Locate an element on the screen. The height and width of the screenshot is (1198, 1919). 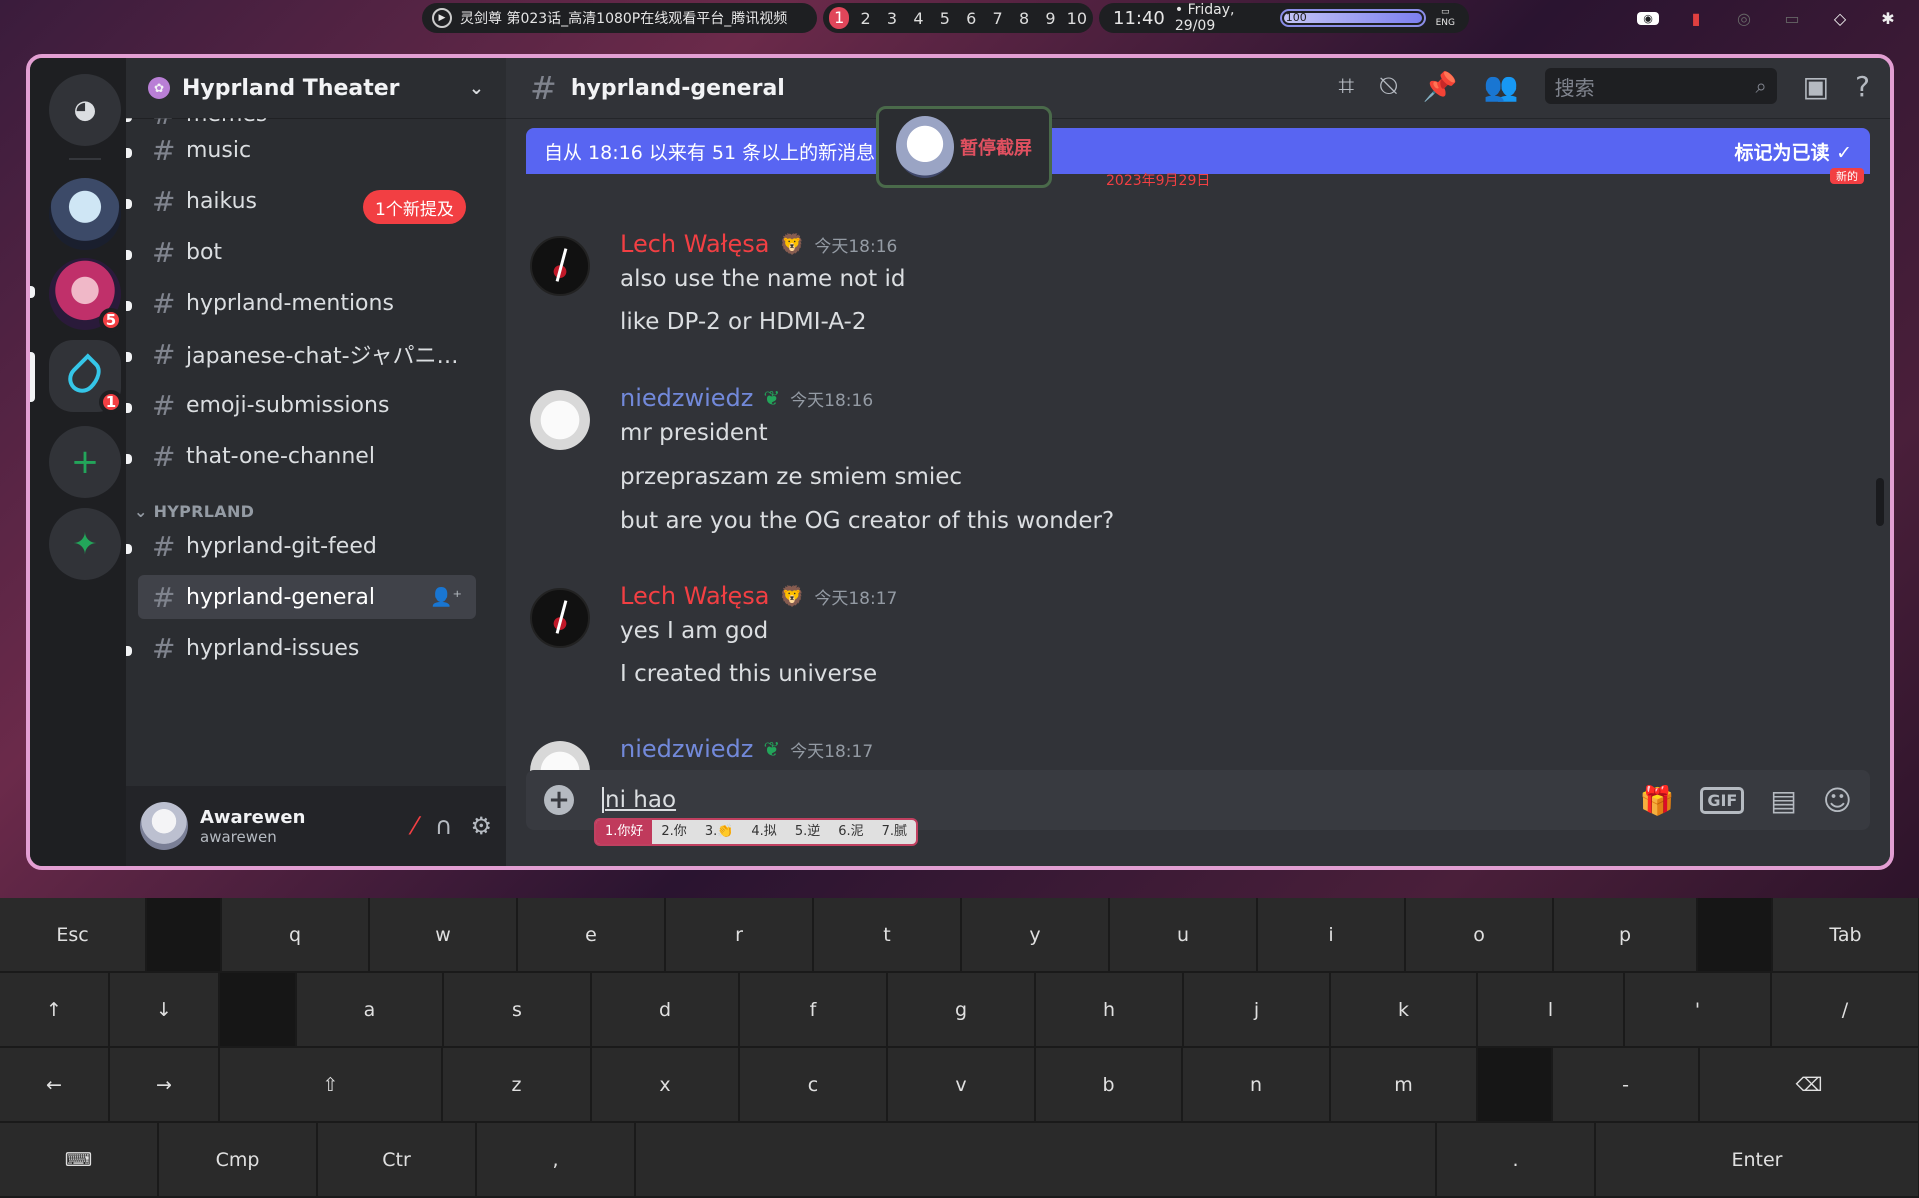
key-enter: Enter is located at coordinates (1757, 1159).